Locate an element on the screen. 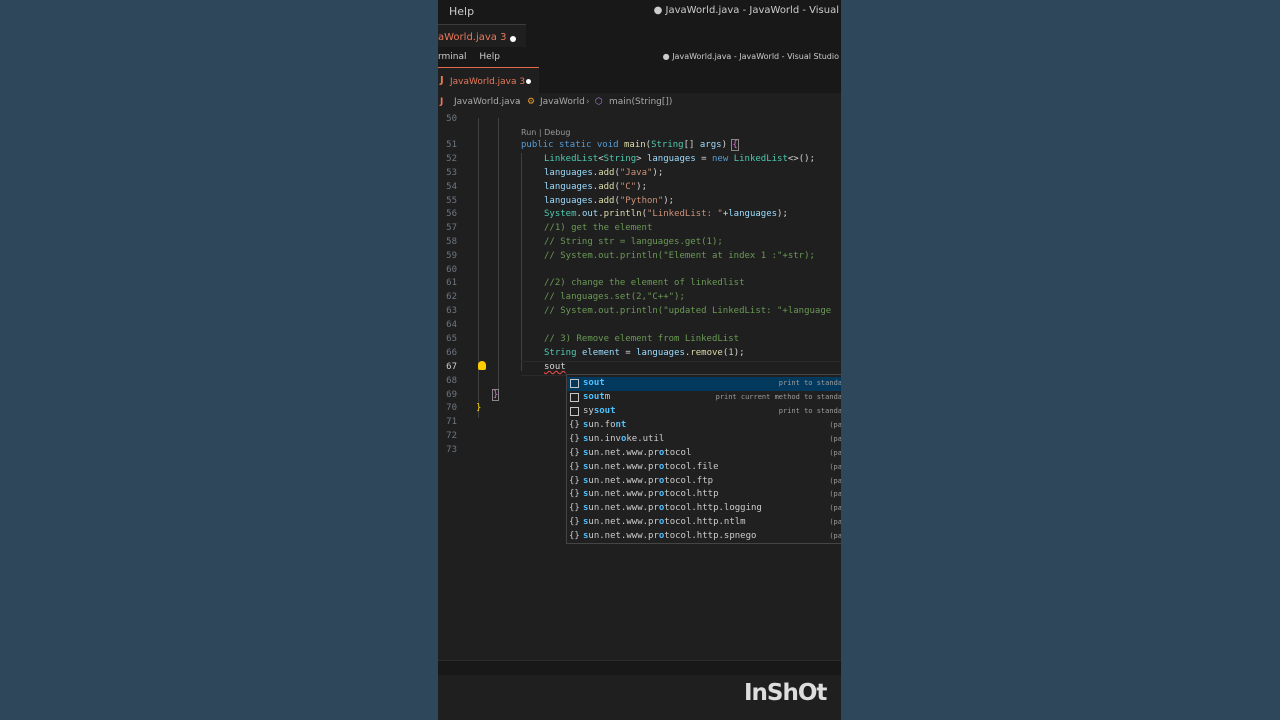 The width and height of the screenshot is (1280, 720). typed-text: sout is located at coordinates (555, 367).